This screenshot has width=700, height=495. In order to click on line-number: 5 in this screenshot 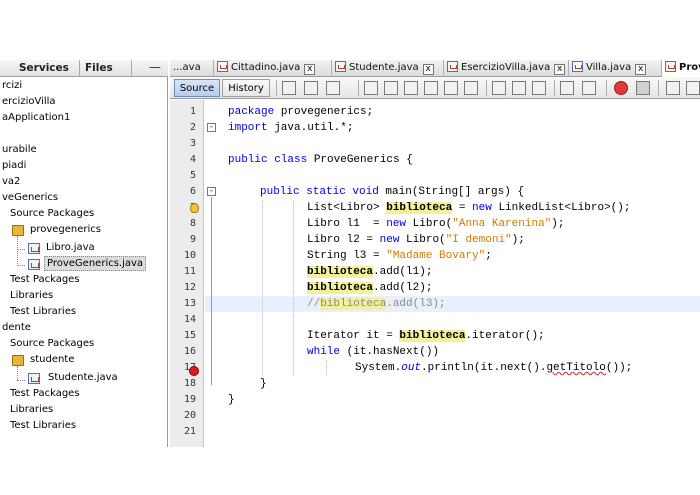, I will do `click(192, 175)`.